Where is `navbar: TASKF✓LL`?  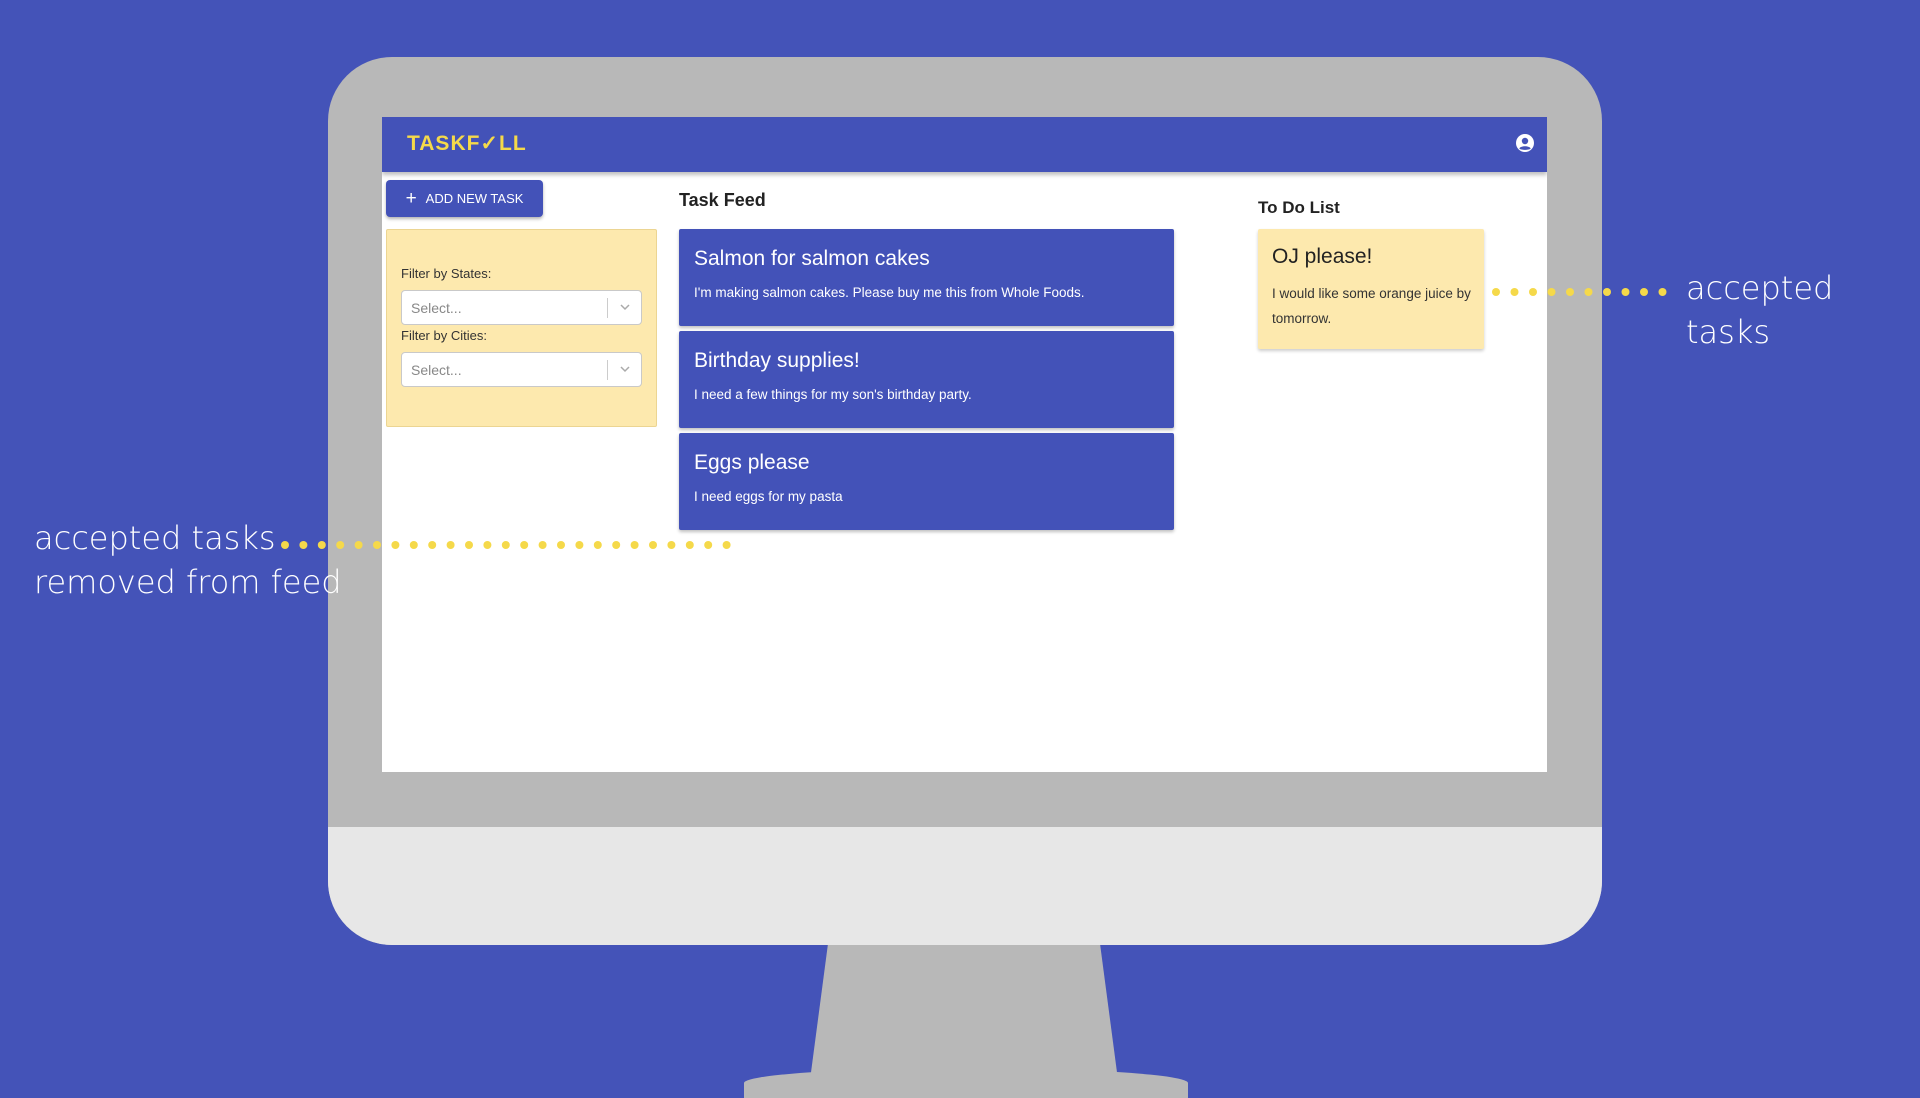 navbar: TASKF✓LL is located at coordinates (964, 144).